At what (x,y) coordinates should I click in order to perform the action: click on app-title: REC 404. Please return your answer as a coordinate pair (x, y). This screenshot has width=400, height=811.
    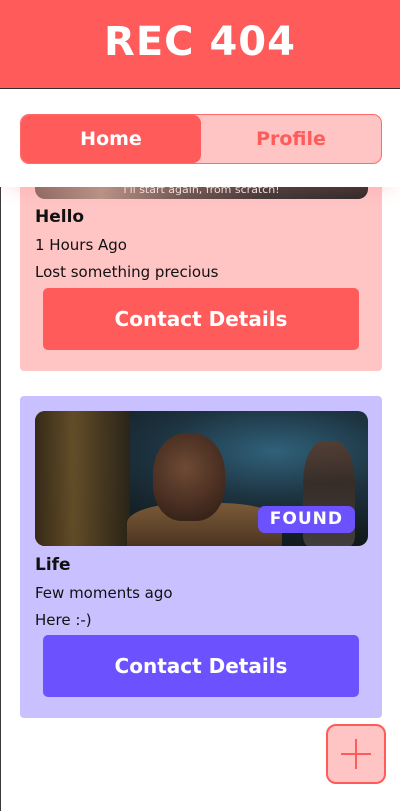
    Looking at the image, I should click on (200, 42).